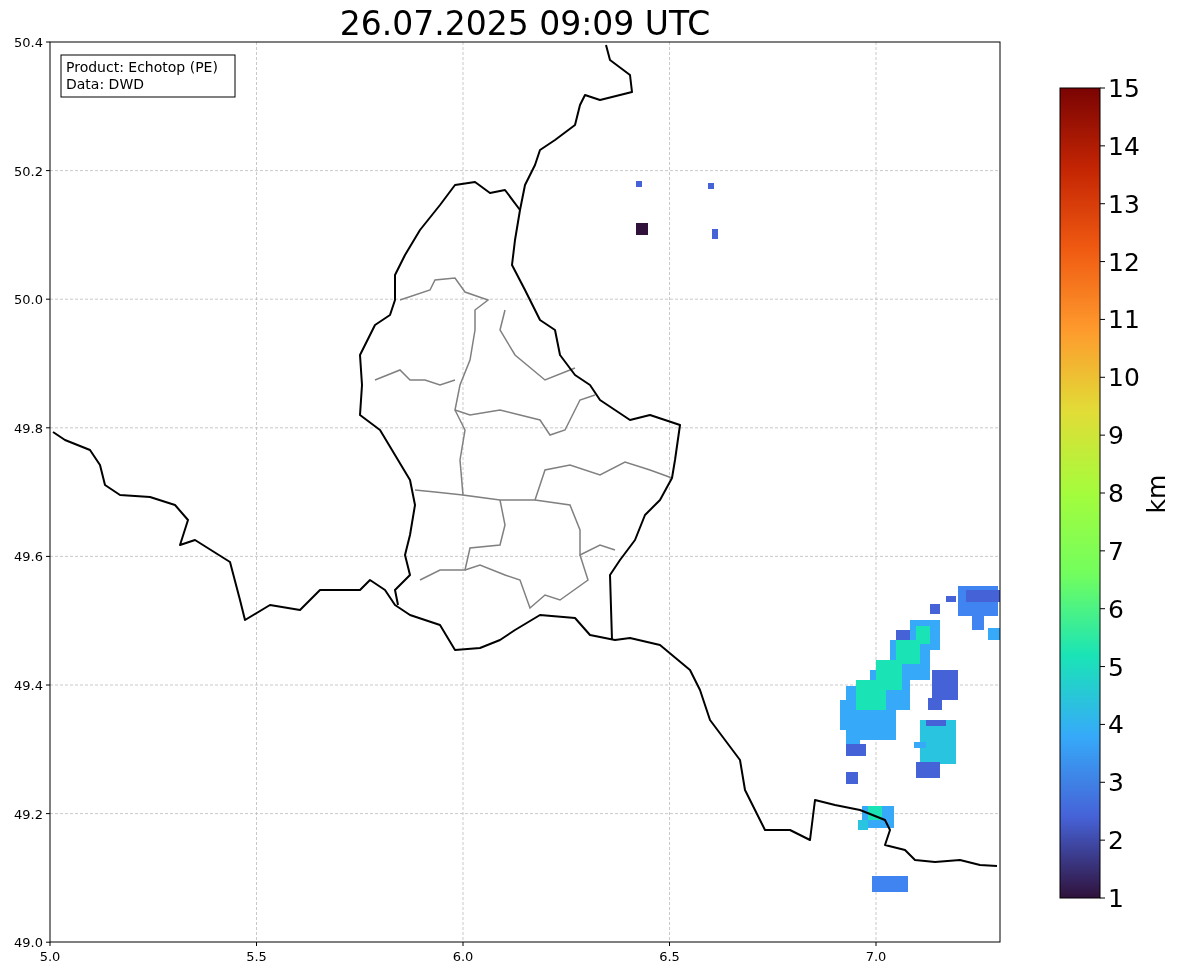 Image resolution: width=1178 pixels, height=976 pixels. Describe the element at coordinates (876, 956) in the screenshot. I see `axis-tick-label: 7.0` at that location.